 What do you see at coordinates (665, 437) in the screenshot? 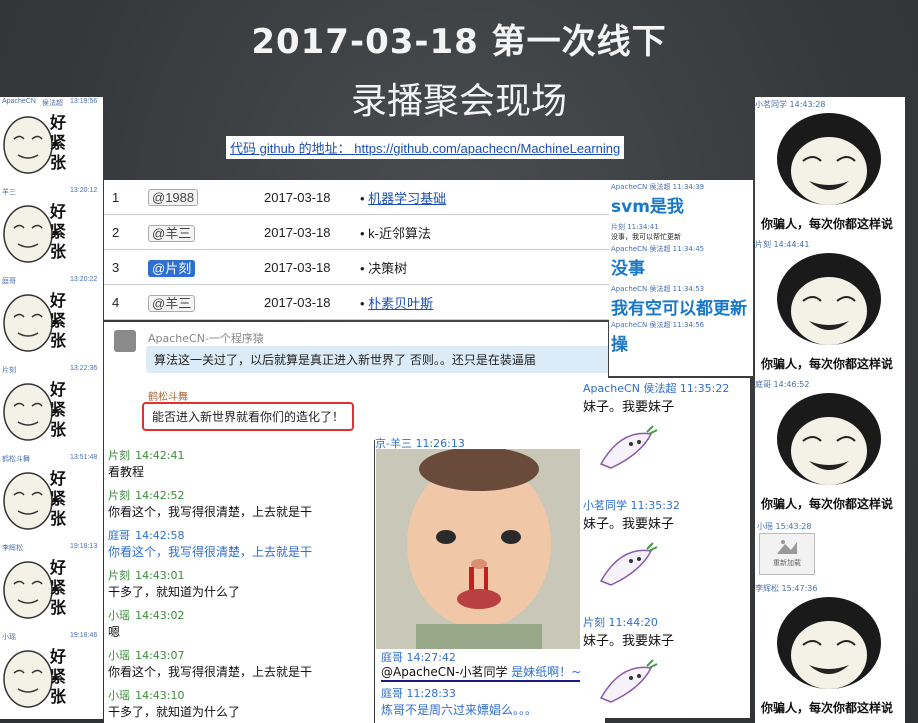
I see `sister-message: ApacheCN 侯法超 11:35:22 妹子。我要妹子` at bounding box center [665, 437].